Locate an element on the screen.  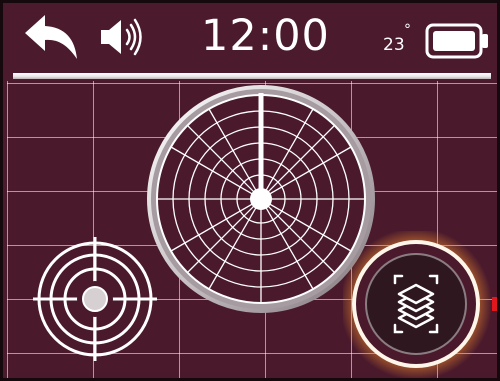
back-arrow-icon is located at coordinates (51, 37).